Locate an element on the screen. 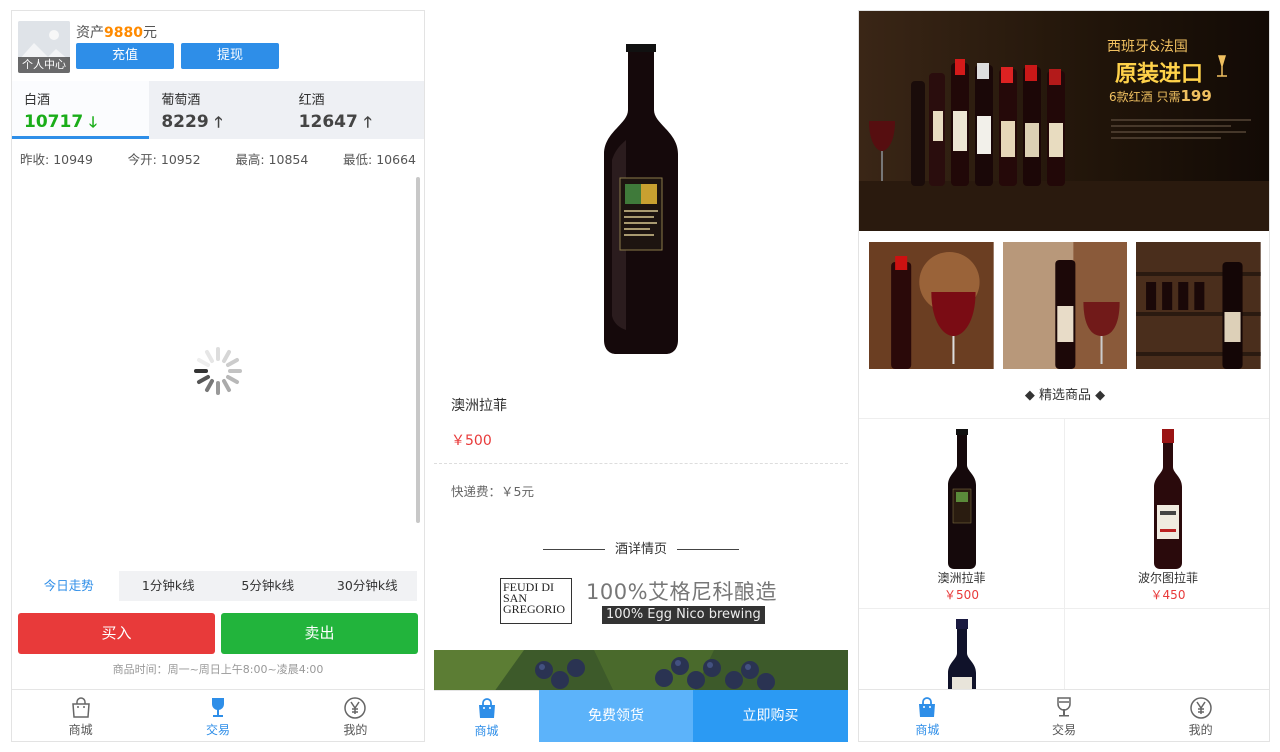  thumb-red-wine-glass is located at coordinates (931, 305).